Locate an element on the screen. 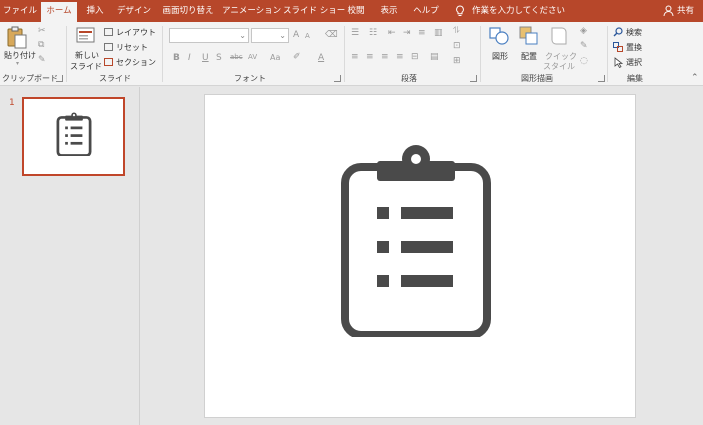 This screenshot has width=703, height=425. new-slide-button is located at coordinates (86, 36).